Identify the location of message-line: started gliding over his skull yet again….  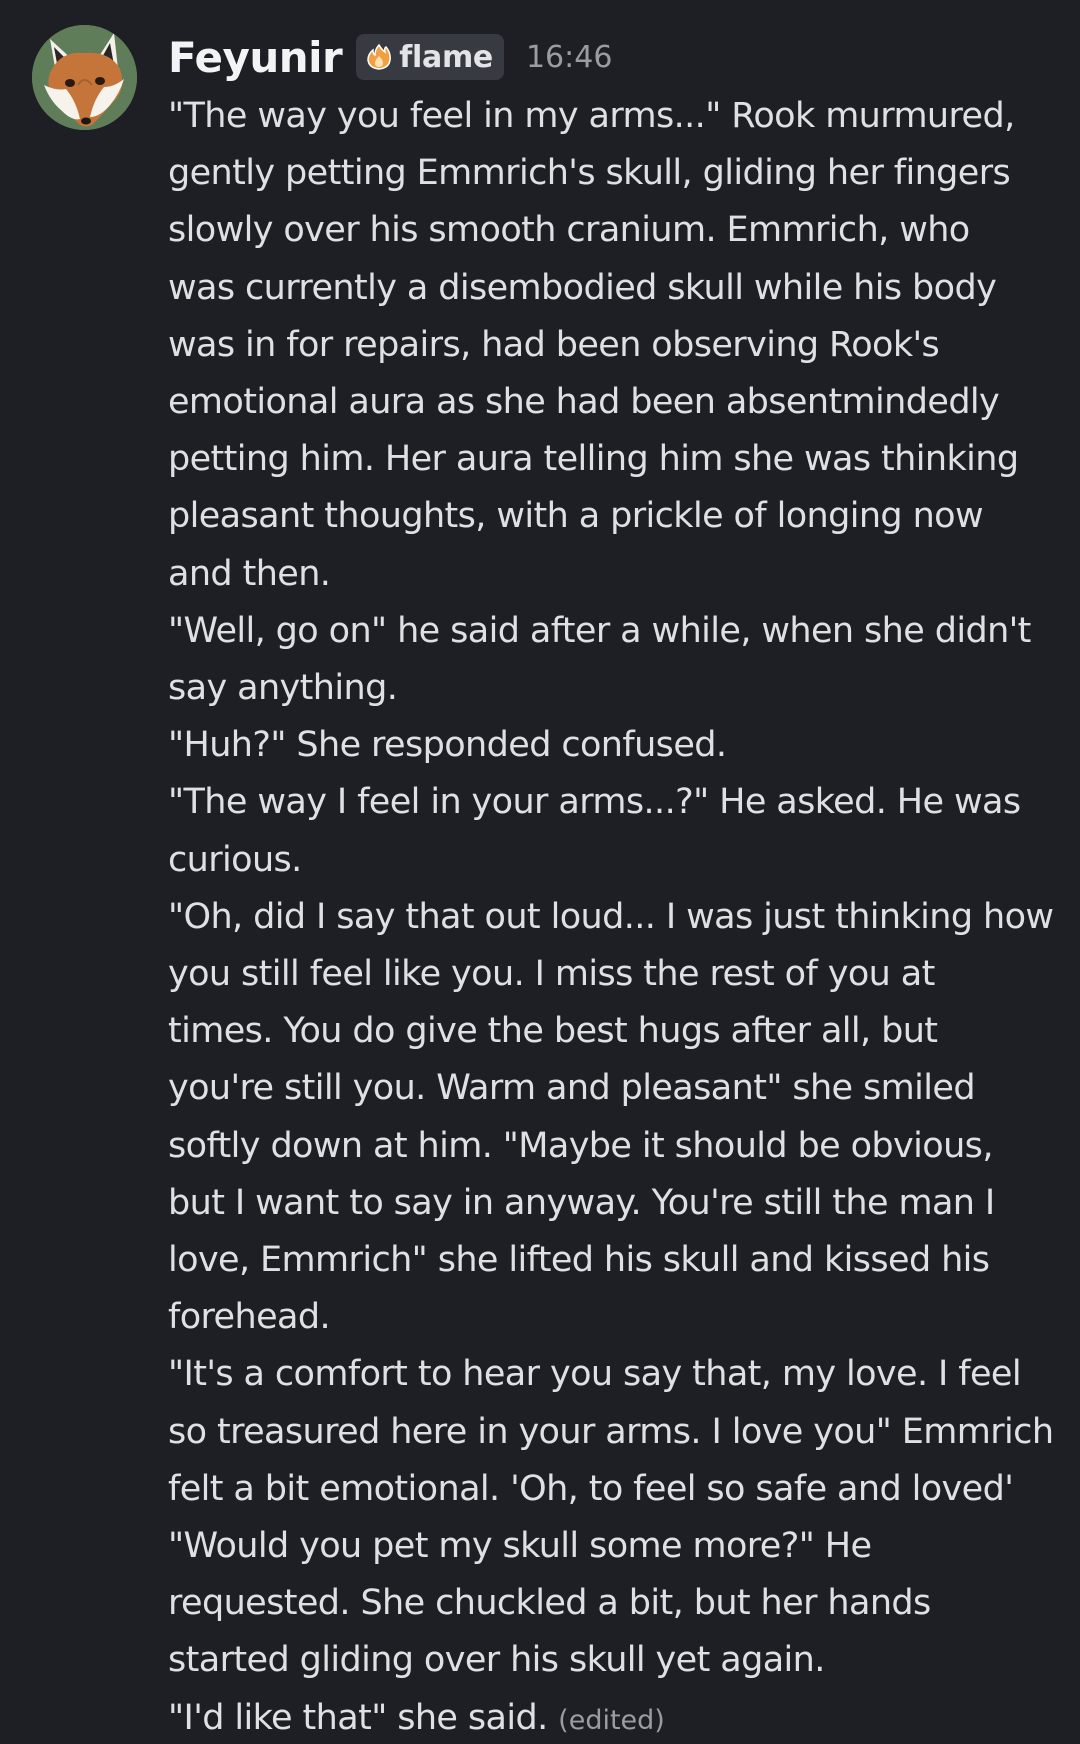
(496, 1660).